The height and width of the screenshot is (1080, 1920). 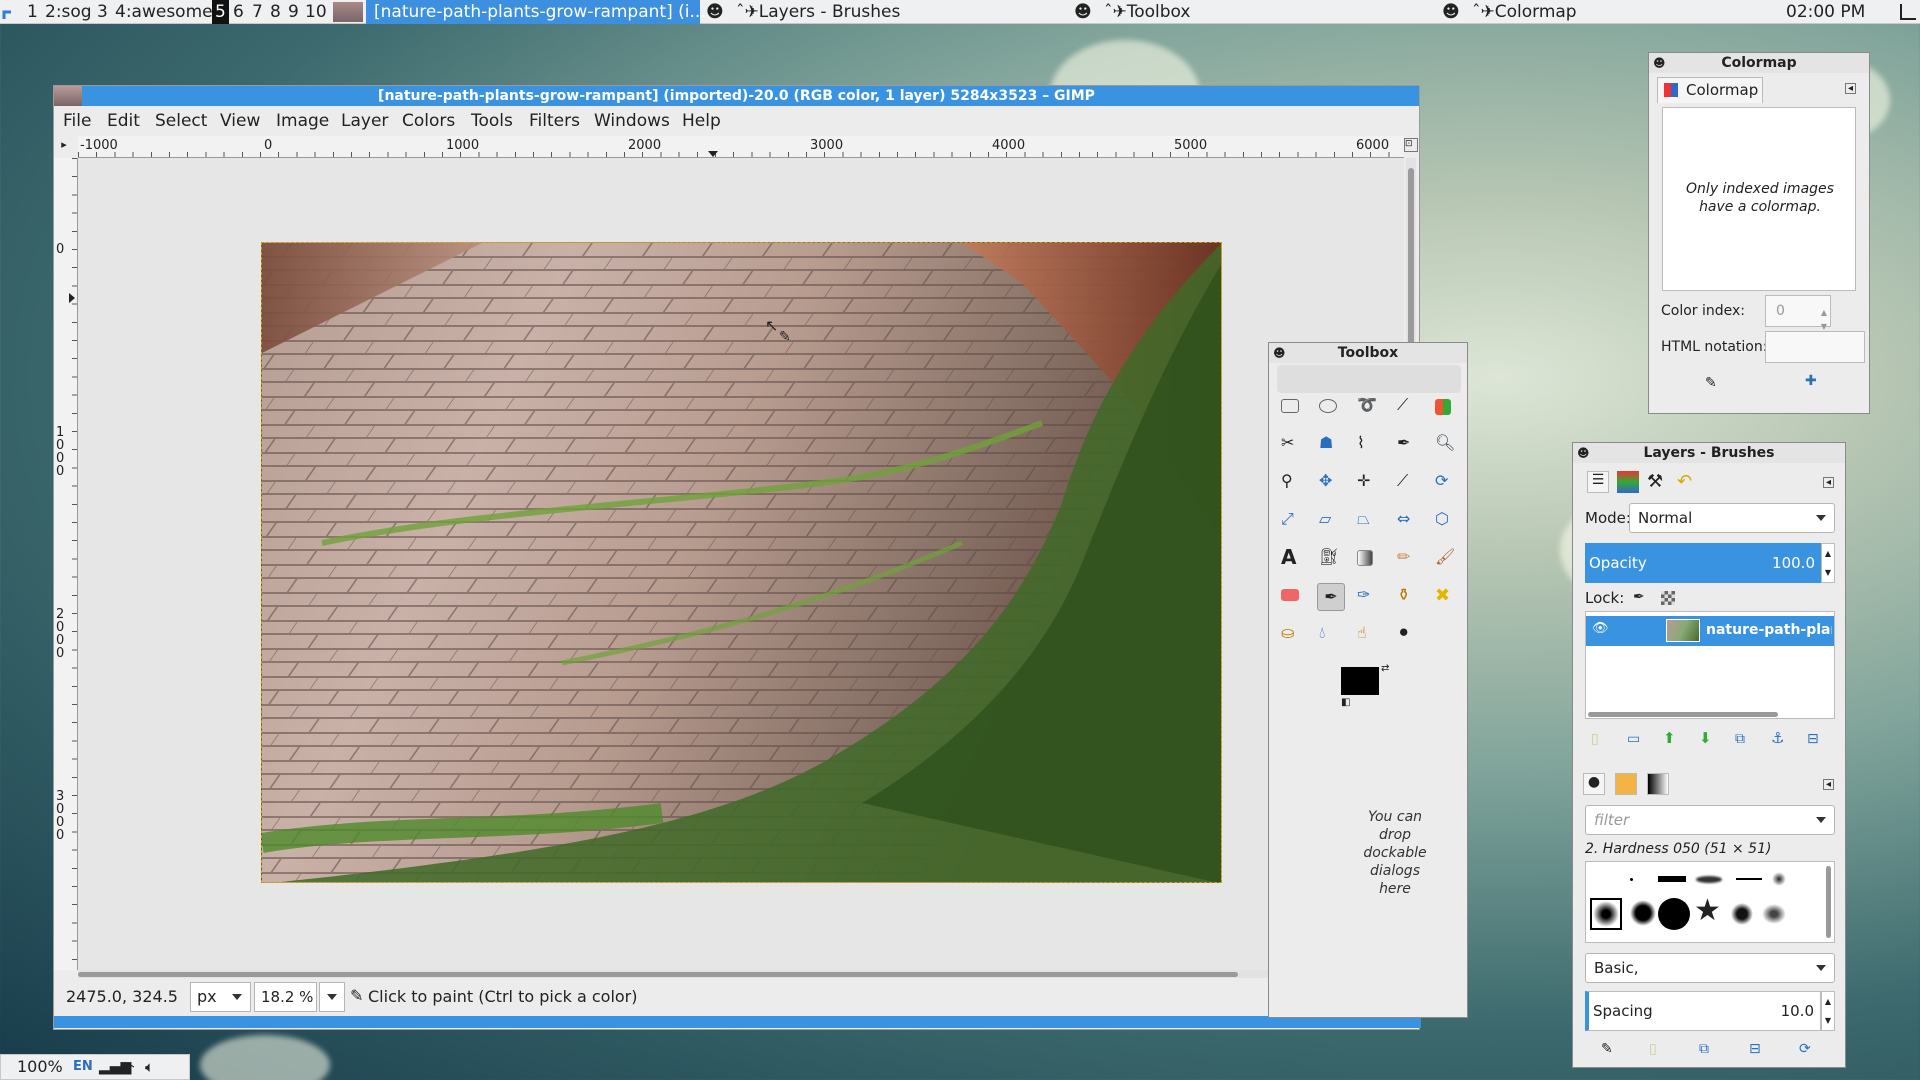 What do you see at coordinates (1446, 482) in the screenshot?
I see `rotate-tool-icon: ⟳` at bounding box center [1446, 482].